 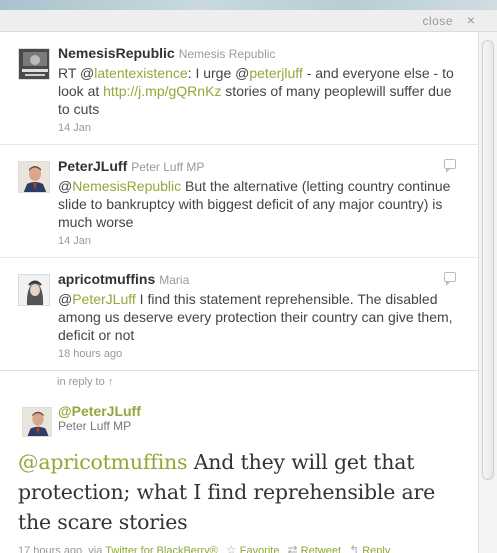 What do you see at coordinates (275, 73) in the screenshot?
I see `mention-link: peterjluff` at bounding box center [275, 73].